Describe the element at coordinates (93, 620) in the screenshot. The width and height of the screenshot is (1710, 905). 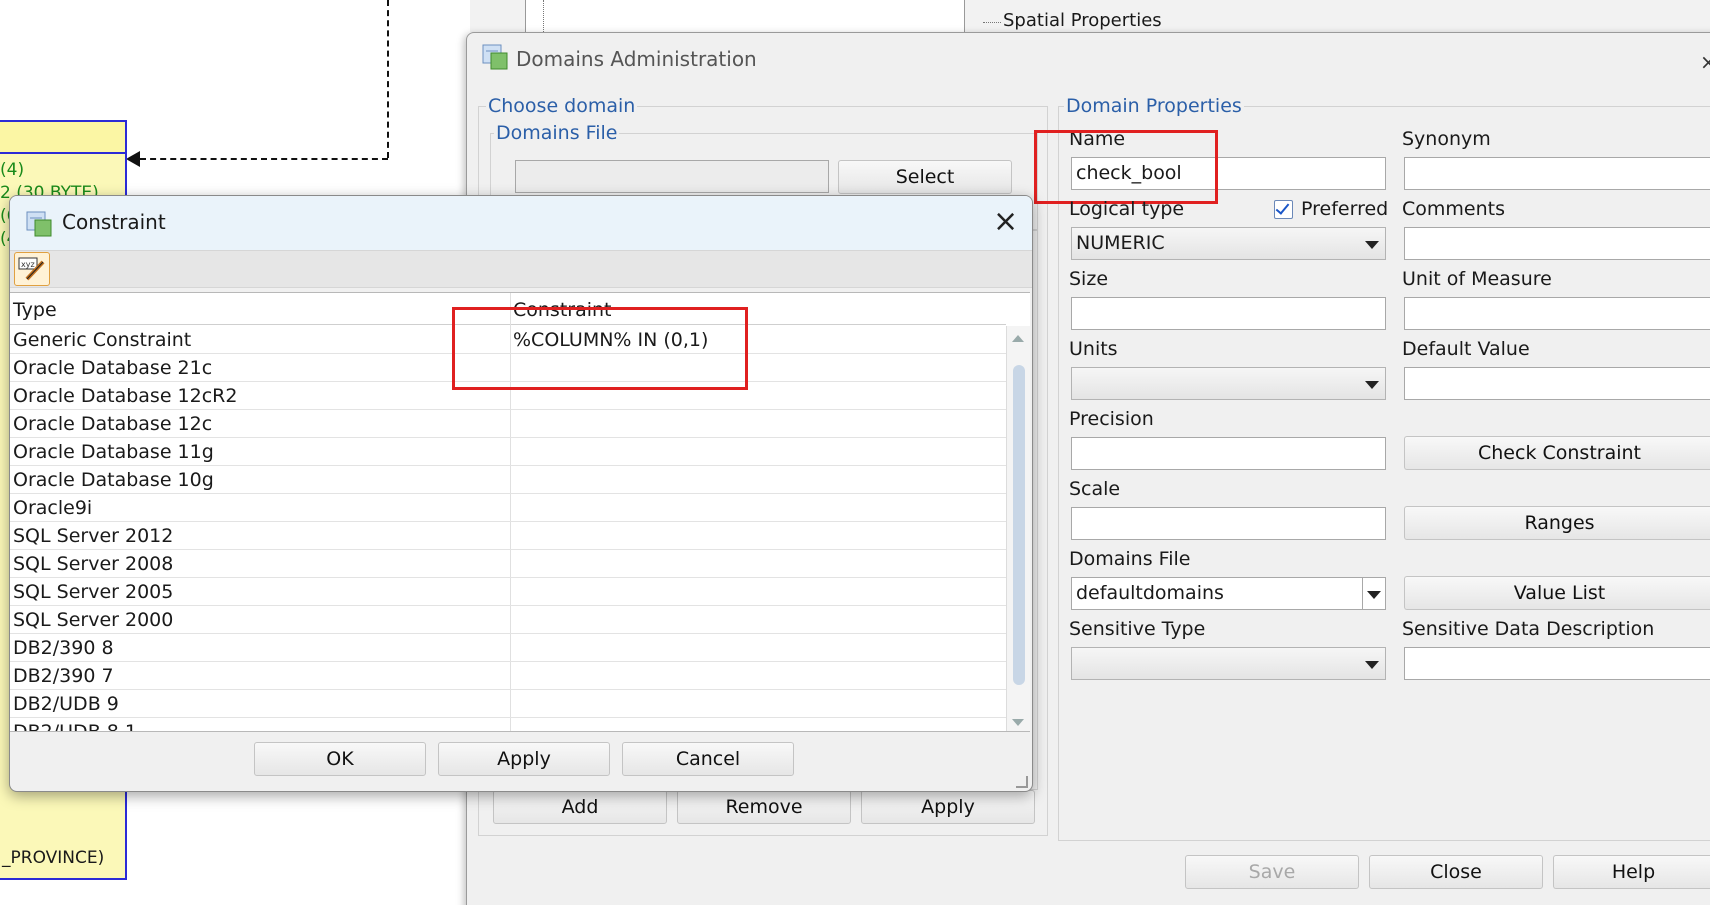
I see `cell-type: SQL Server 2000` at that location.